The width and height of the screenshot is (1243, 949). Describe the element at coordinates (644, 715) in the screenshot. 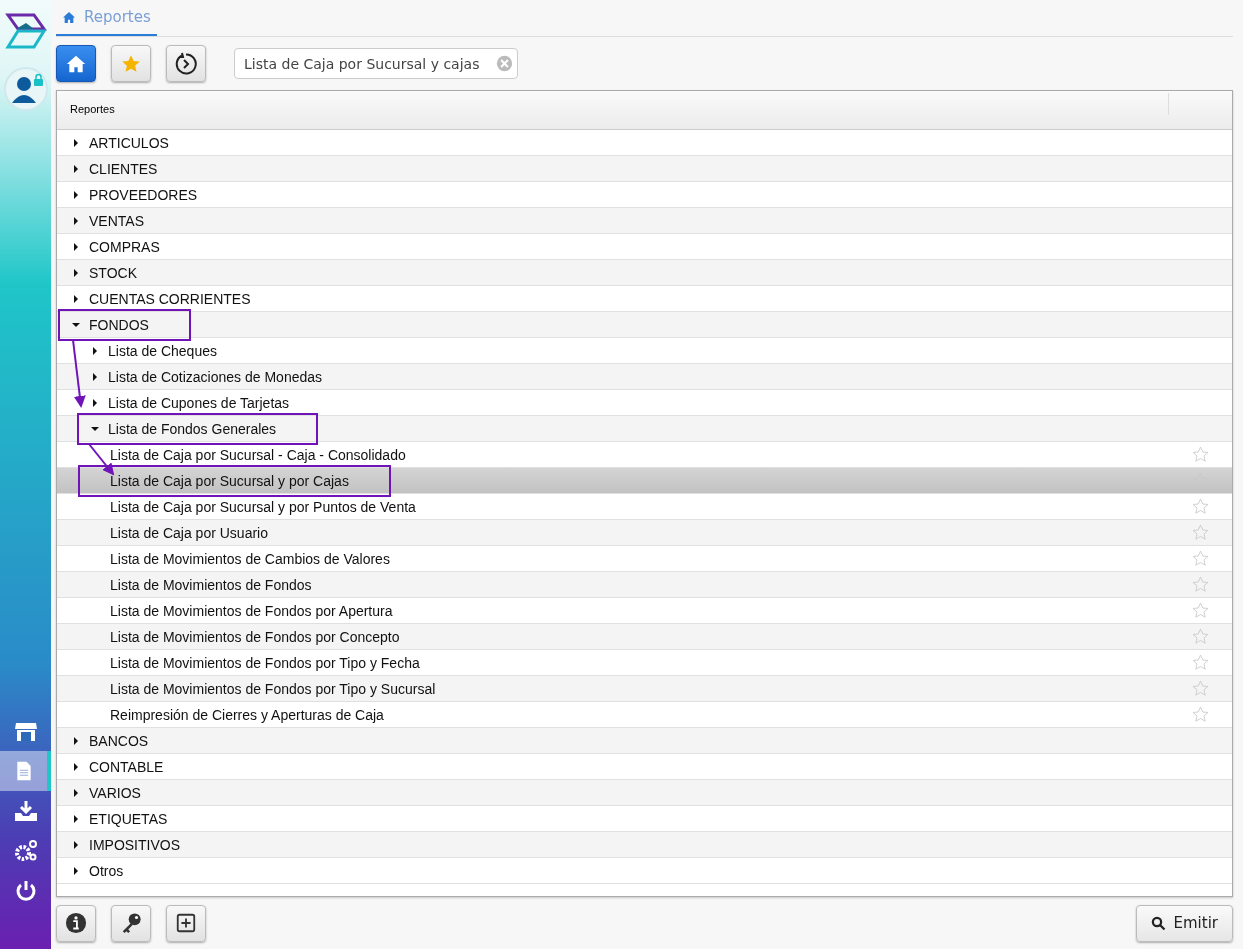

I see `report-row: Reimpresión de Cierres y Aperturas de Caja` at that location.